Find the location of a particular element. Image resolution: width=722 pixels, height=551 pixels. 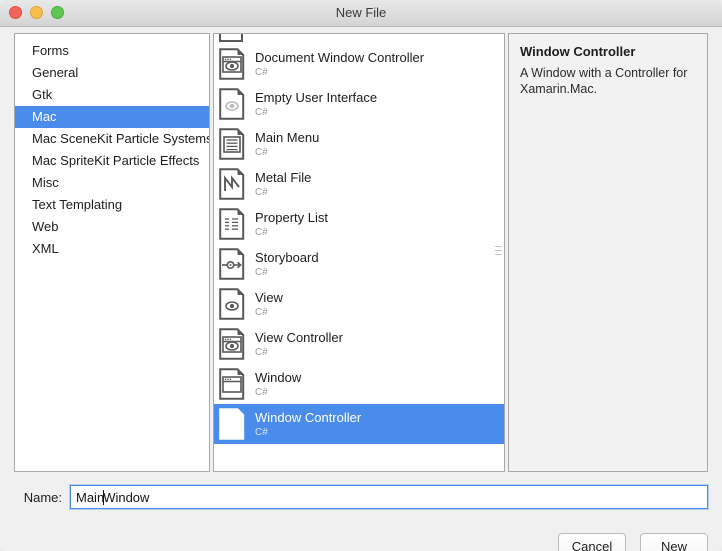

menu-lines-doc-icon is located at coordinates (232, 144).